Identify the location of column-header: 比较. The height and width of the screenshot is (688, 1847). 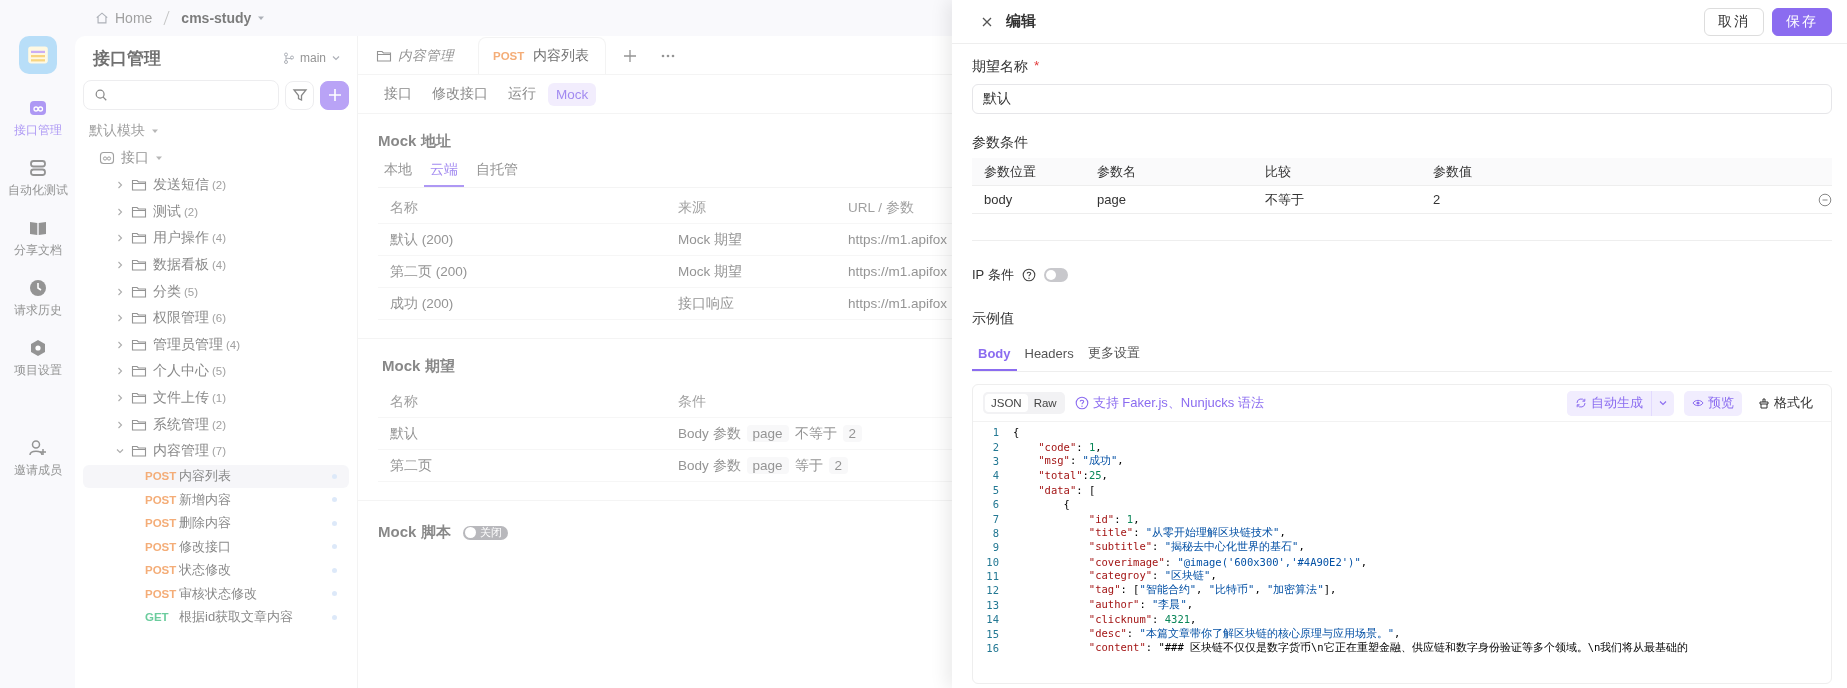
(1278, 171).